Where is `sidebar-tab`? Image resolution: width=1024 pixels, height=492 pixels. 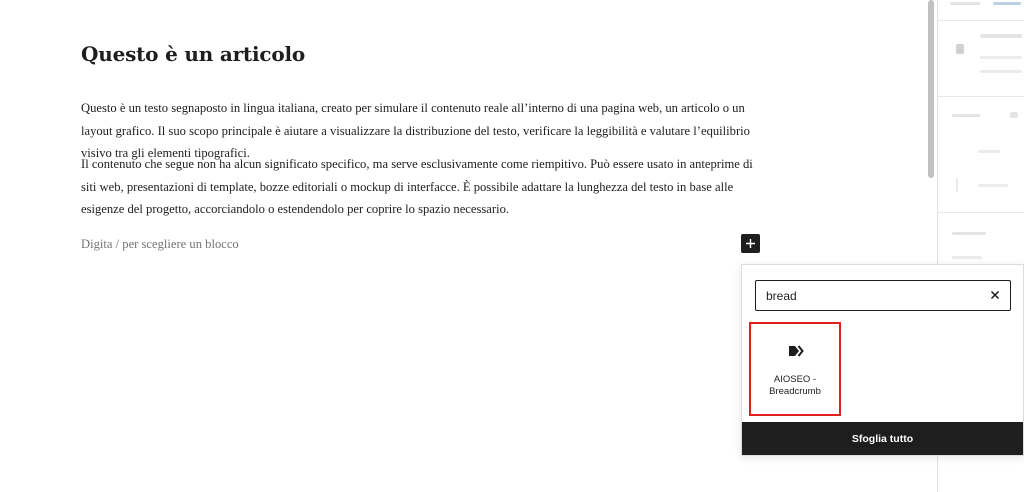 sidebar-tab is located at coordinates (965, 3).